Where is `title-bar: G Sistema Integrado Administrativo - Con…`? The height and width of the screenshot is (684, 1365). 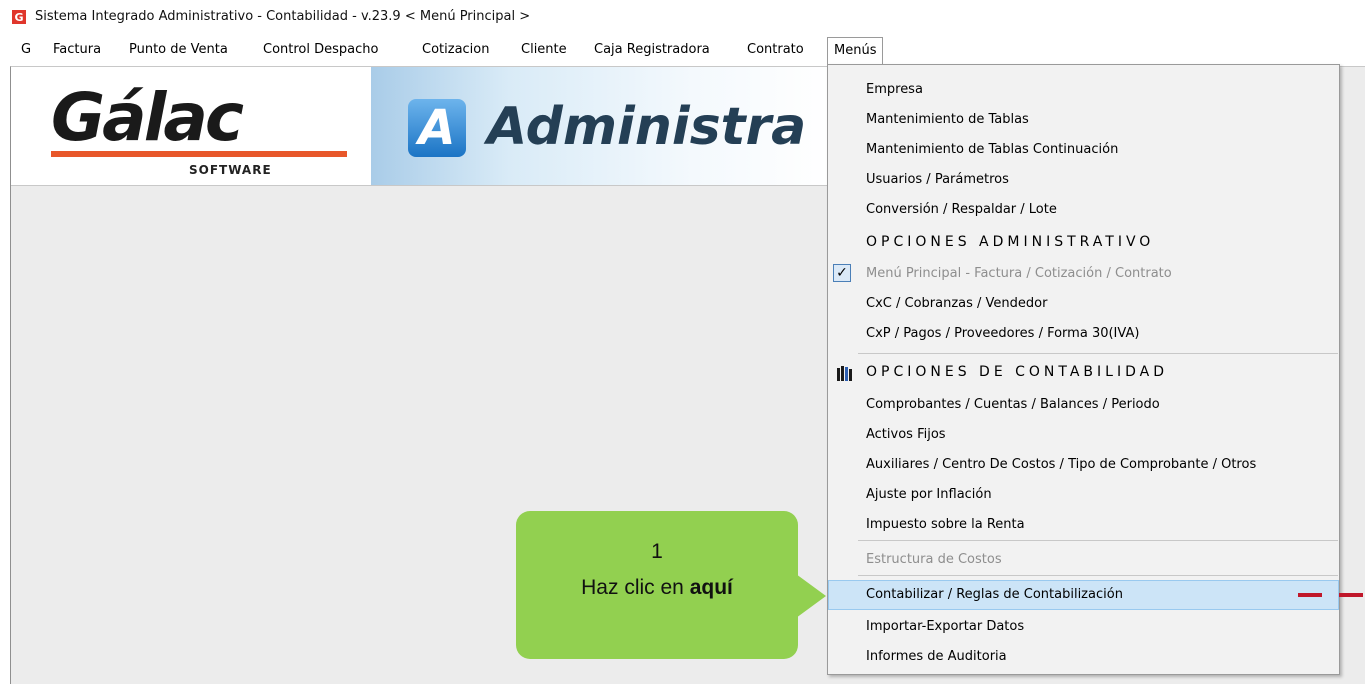
title-bar: G Sistema Integrado Administrativo - Con… is located at coordinates (682, 17).